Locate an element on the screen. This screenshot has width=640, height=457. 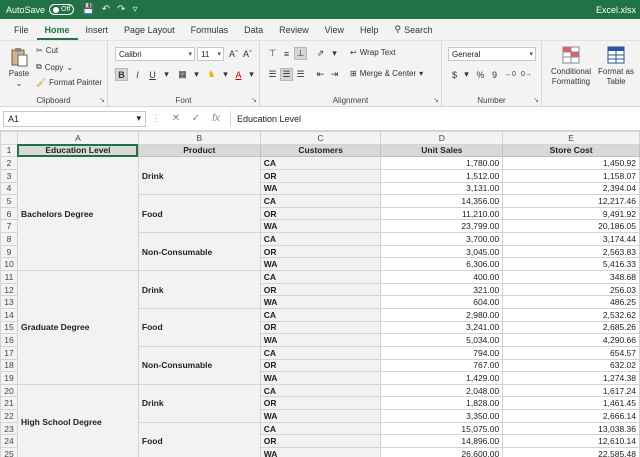
customize-toolbar-icon: ▿ is located at coordinates (134, 9).